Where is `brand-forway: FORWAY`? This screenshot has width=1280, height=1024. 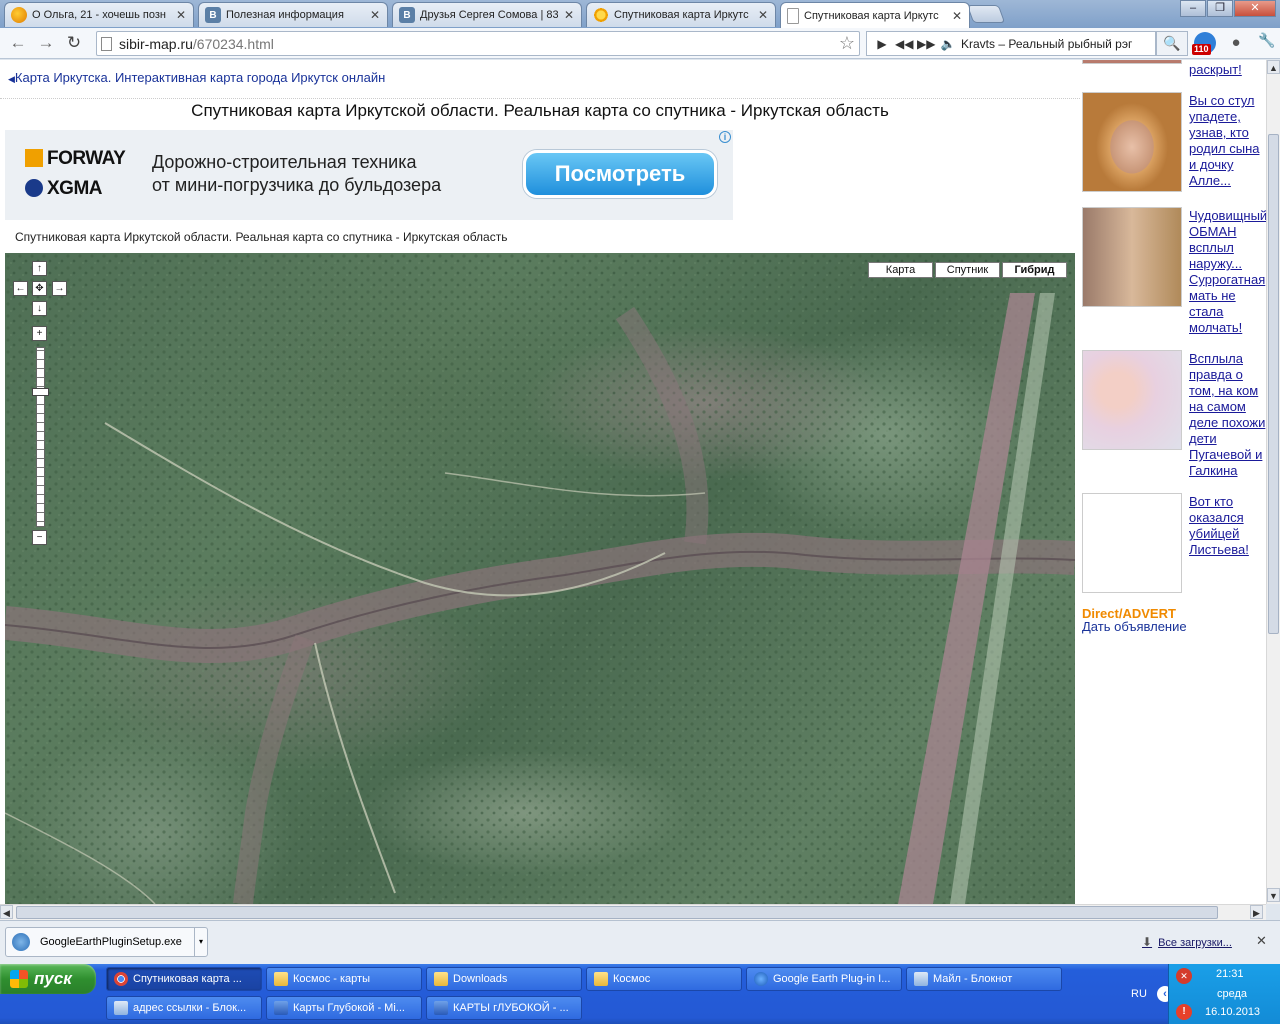
brand-forway: FORWAY is located at coordinates (86, 158).